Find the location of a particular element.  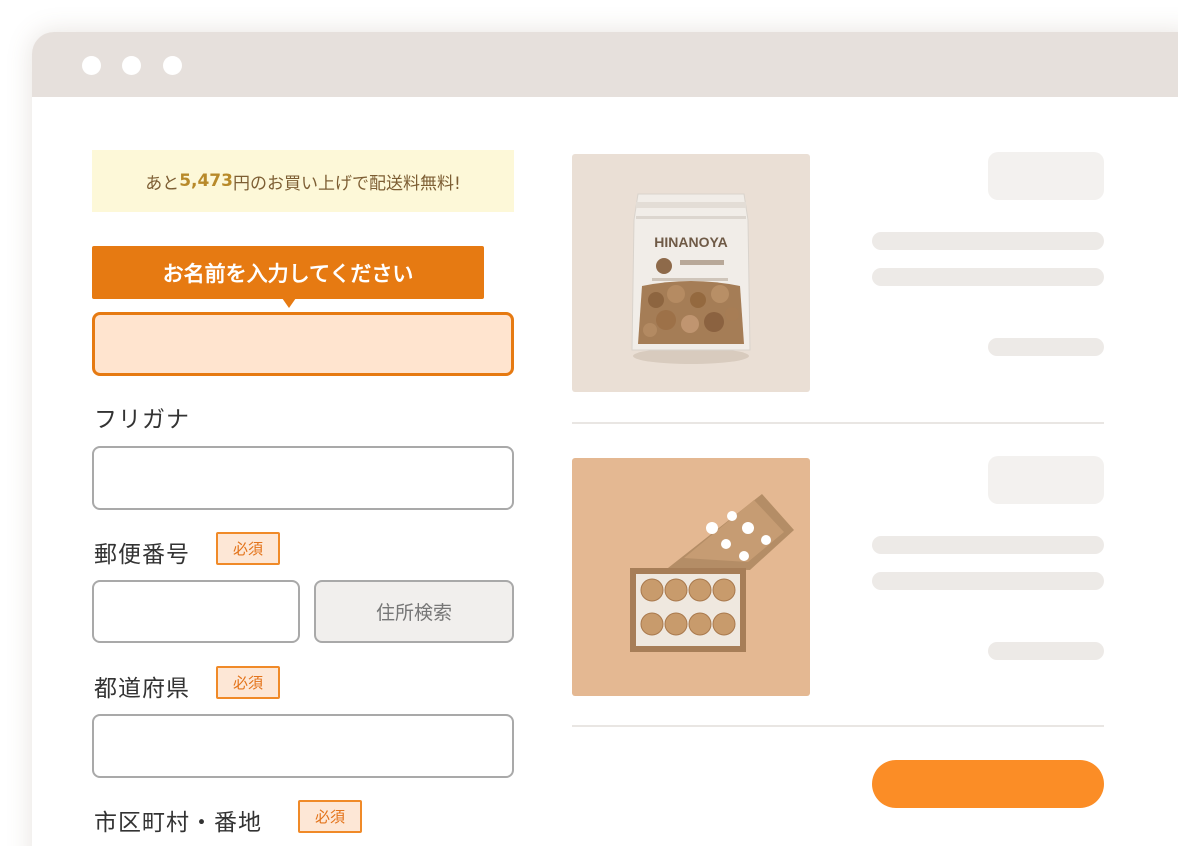

product-image-nut-pouch: HINANOYA is located at coordinates (691, 273).